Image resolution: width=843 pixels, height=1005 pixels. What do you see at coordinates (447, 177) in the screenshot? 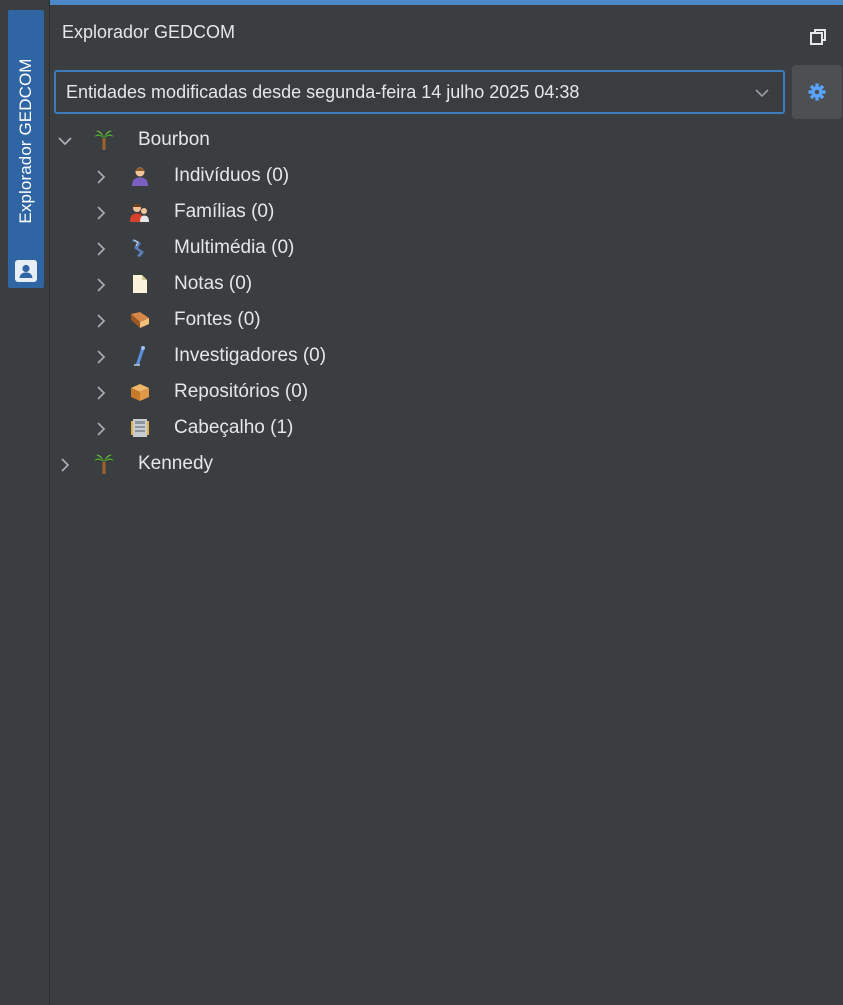
I see `tree-node-individuos: Indivíduos (0)` at bounding box center [447, 177].